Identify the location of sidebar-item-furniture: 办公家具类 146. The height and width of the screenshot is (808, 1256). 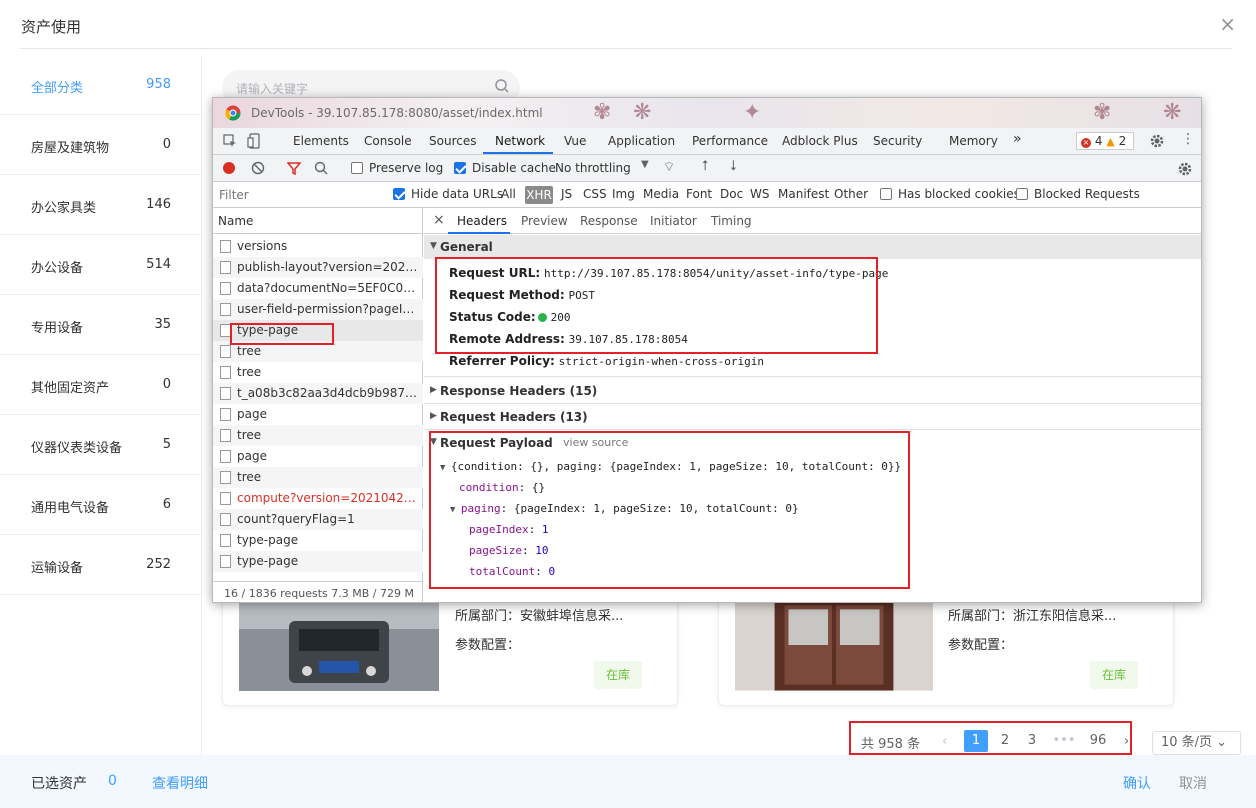
(100, 205).